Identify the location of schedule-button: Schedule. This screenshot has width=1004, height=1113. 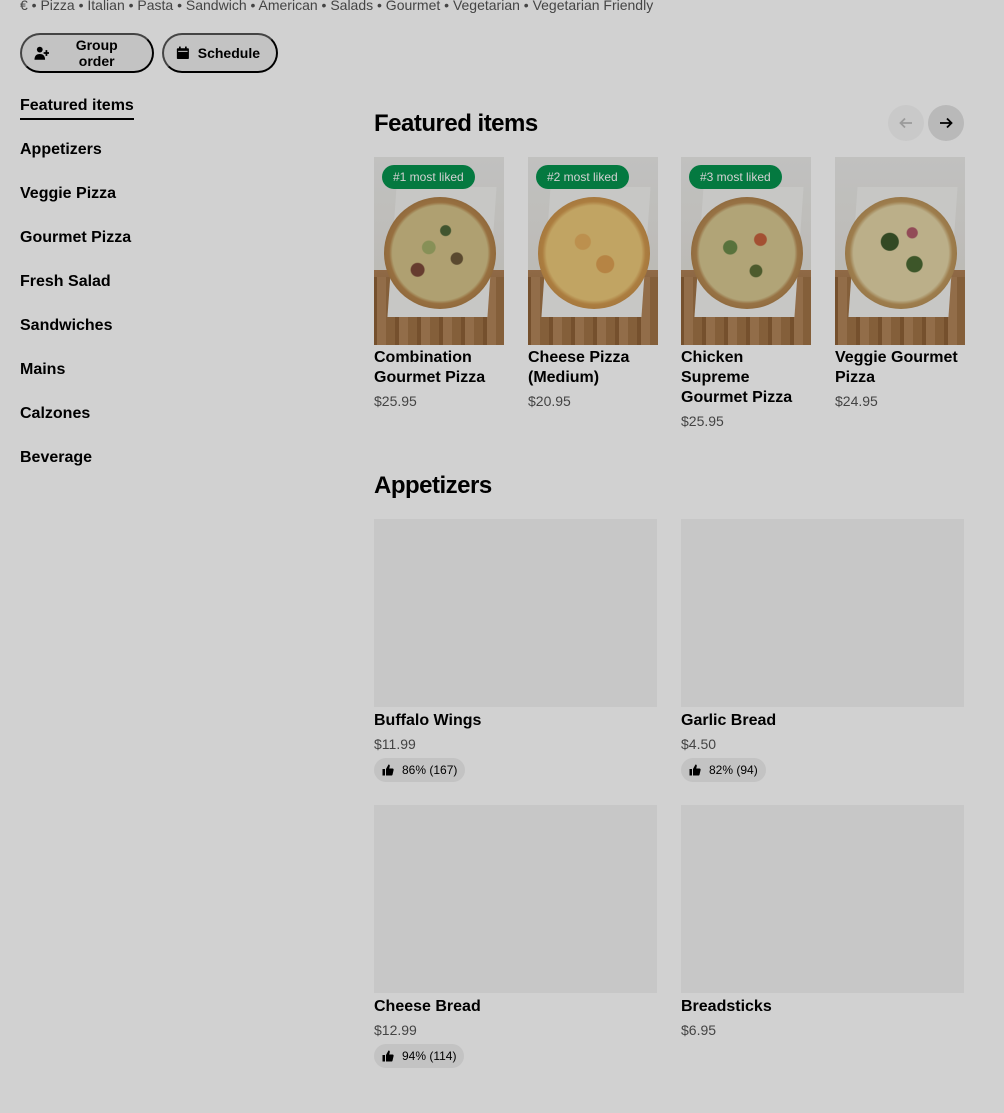
(220, 53).